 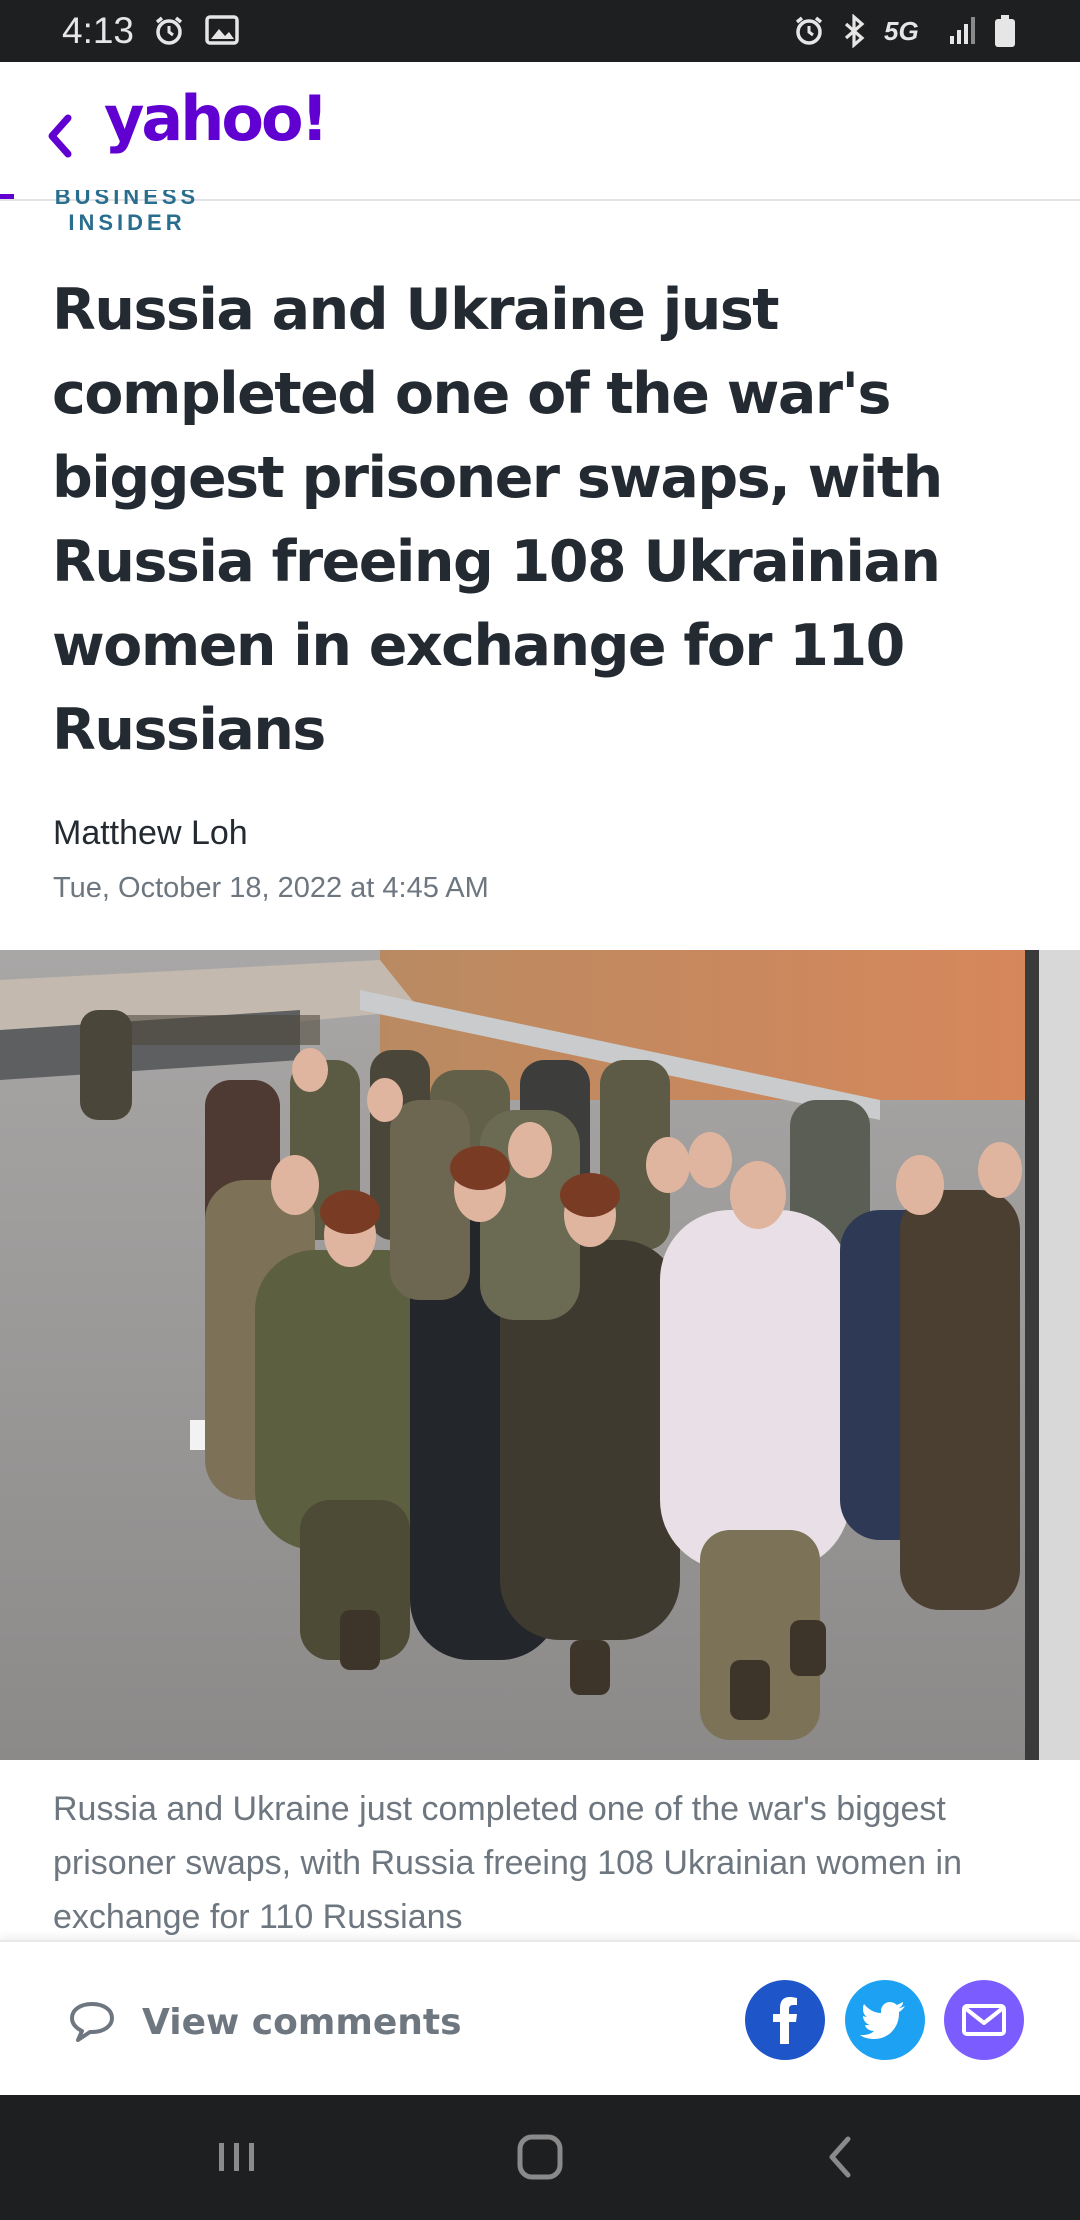 What do you see at coordinates (901, 31) in the screenshot?
I see `network-type: 5G` at bounding box center [901, 31].